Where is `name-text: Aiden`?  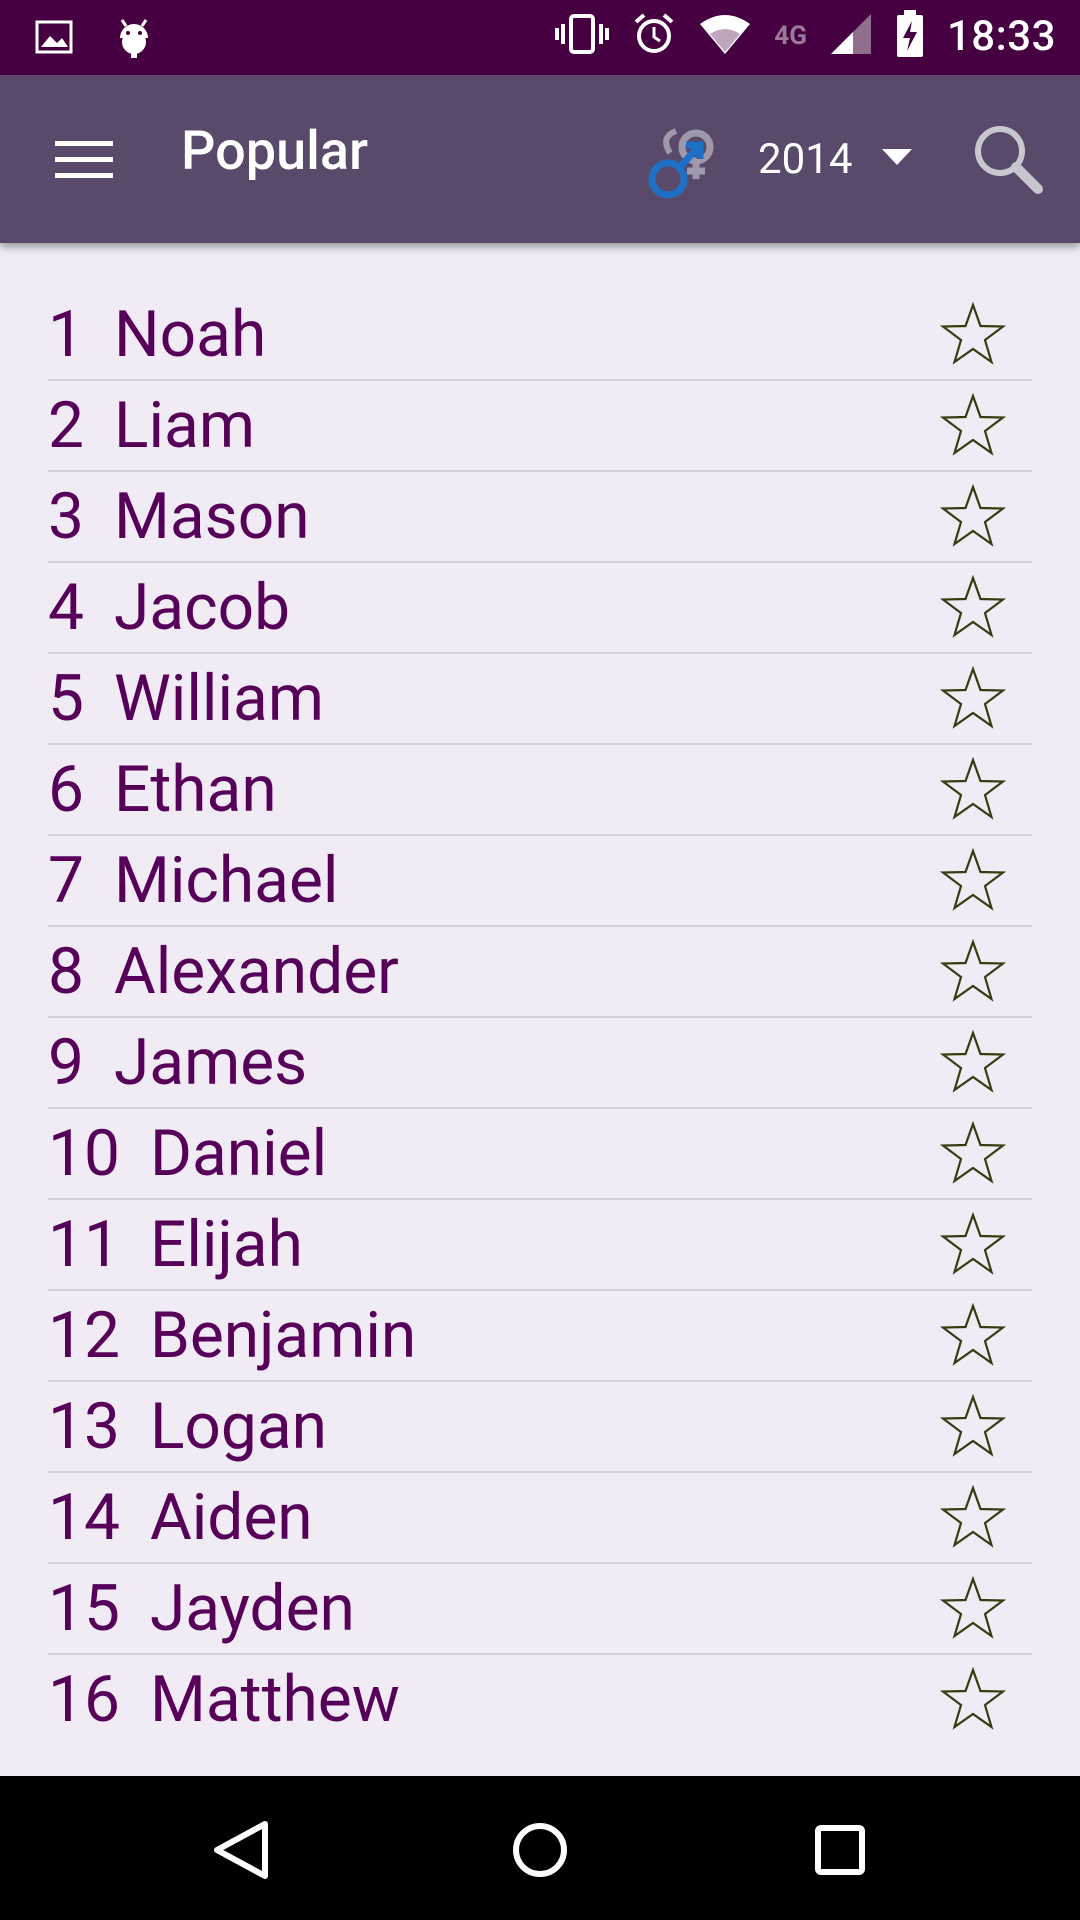 name-text: Aiden is located at coordinates (231, 1517).